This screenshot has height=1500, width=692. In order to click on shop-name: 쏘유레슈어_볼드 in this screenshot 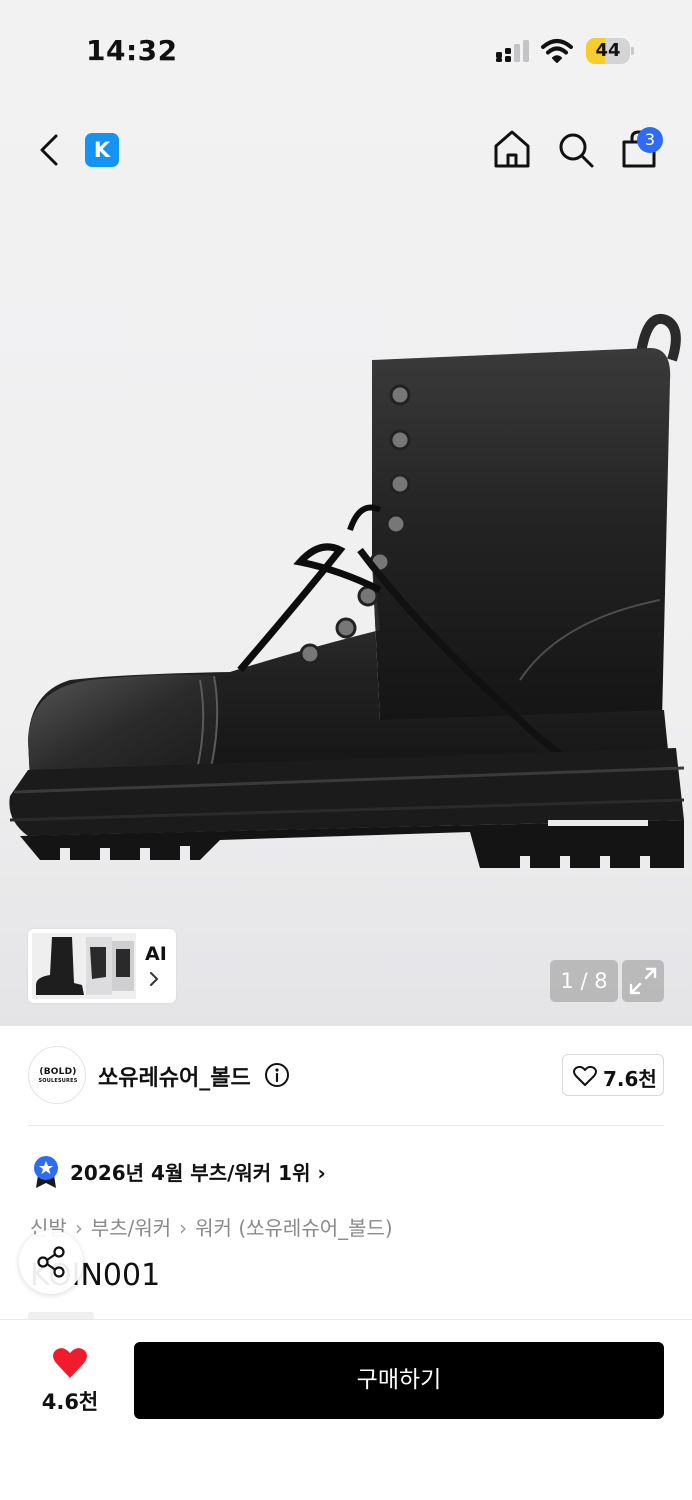, I will do `click(174, 1076)`.